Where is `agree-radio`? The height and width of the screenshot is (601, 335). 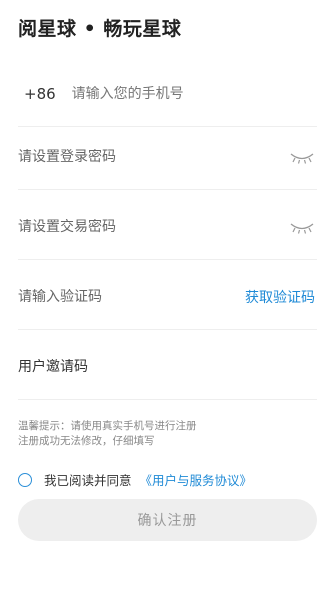
agree-radio is located at coordinates (25, 479).